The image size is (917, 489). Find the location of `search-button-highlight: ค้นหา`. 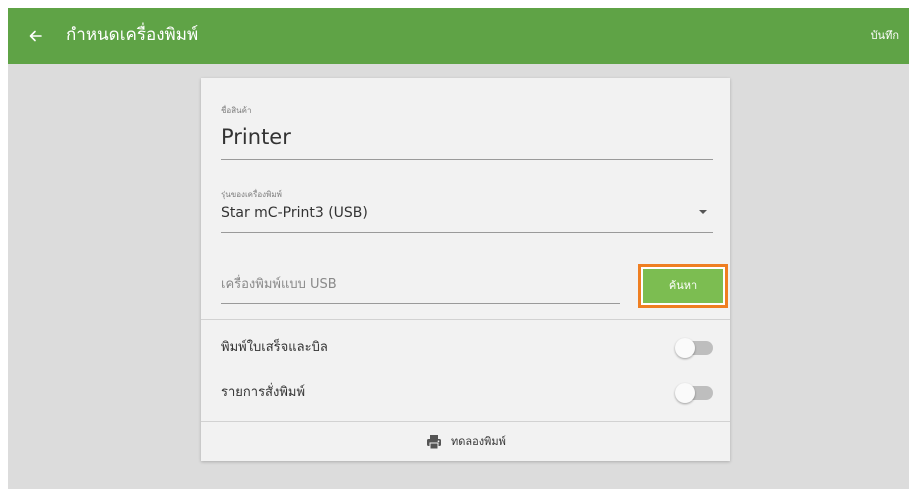

search-button-highlight: ค้นหา is located at coordinates (683, 286).